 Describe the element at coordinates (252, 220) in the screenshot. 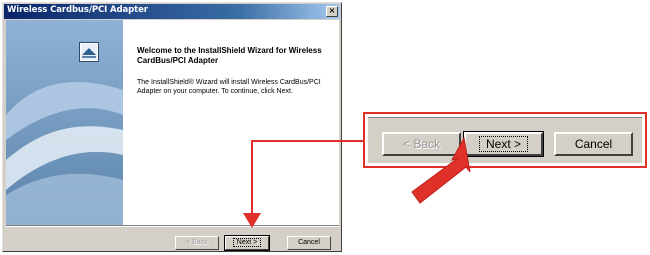

I see `down-arrow-icon` at that location.